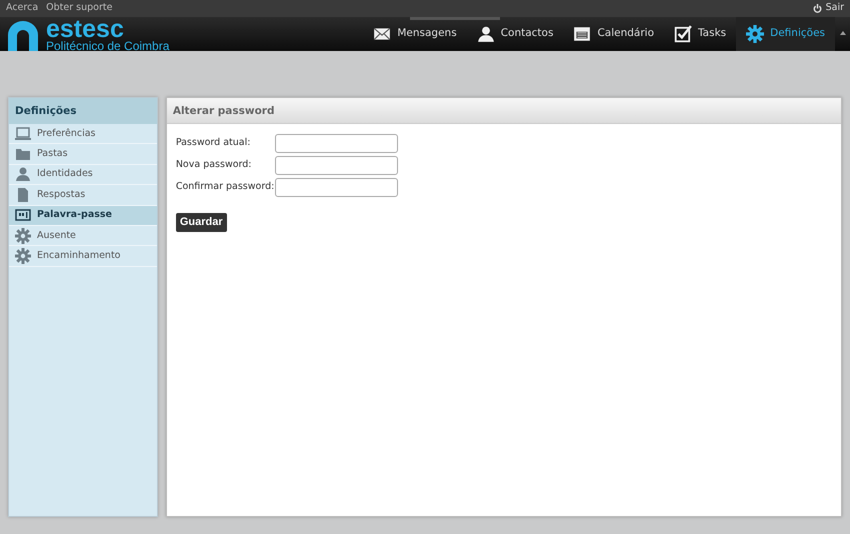  Describe the element at coordinates (515, 34) in the screenshot. I see `nav-tab: Contactos` at that location.